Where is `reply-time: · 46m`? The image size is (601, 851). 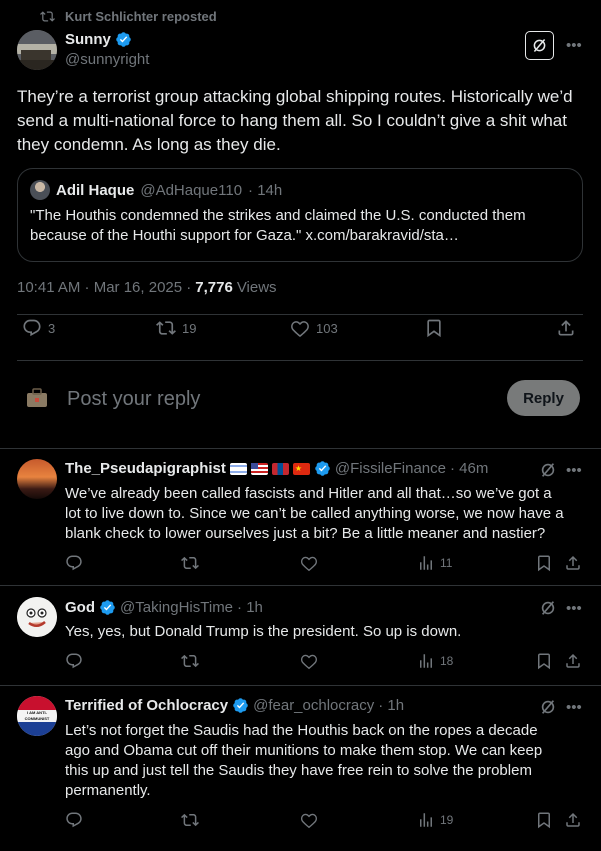
reply-time: · 46m is located at coordinates (469, 468).